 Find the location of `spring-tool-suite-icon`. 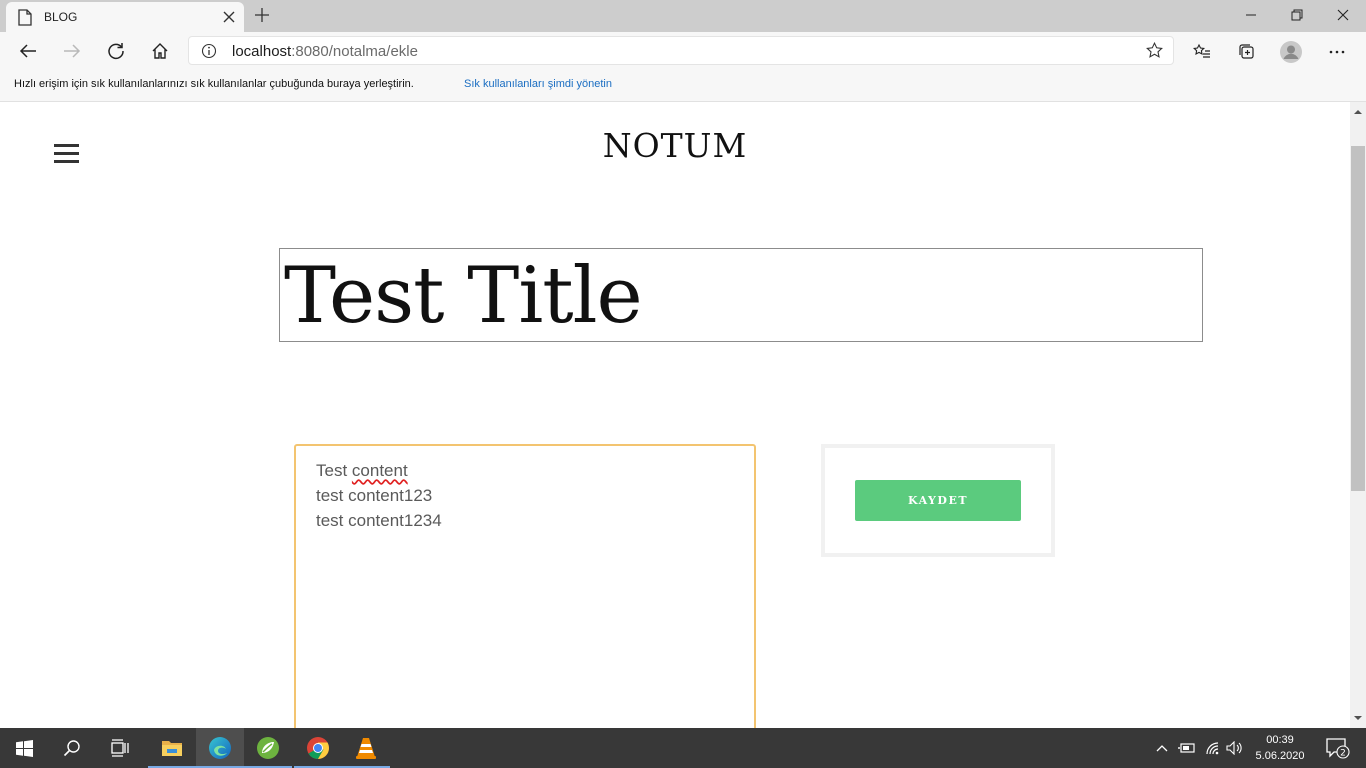

spring-tool-suite-icon is located at coordinates (268, 748).